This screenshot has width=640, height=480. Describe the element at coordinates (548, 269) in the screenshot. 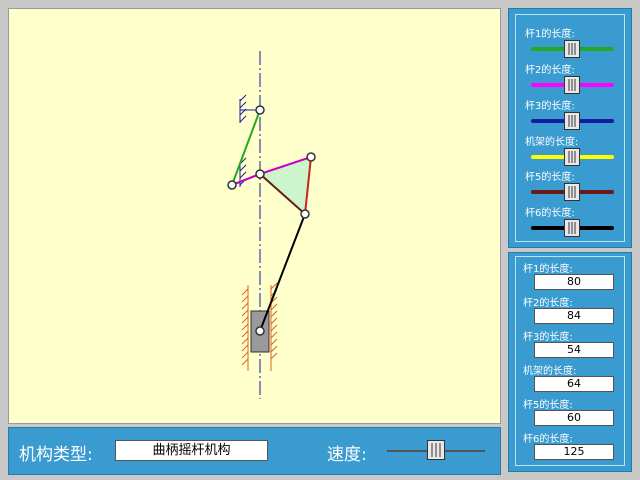

I see `value-label-link1: 杆1的长度:` at that location.